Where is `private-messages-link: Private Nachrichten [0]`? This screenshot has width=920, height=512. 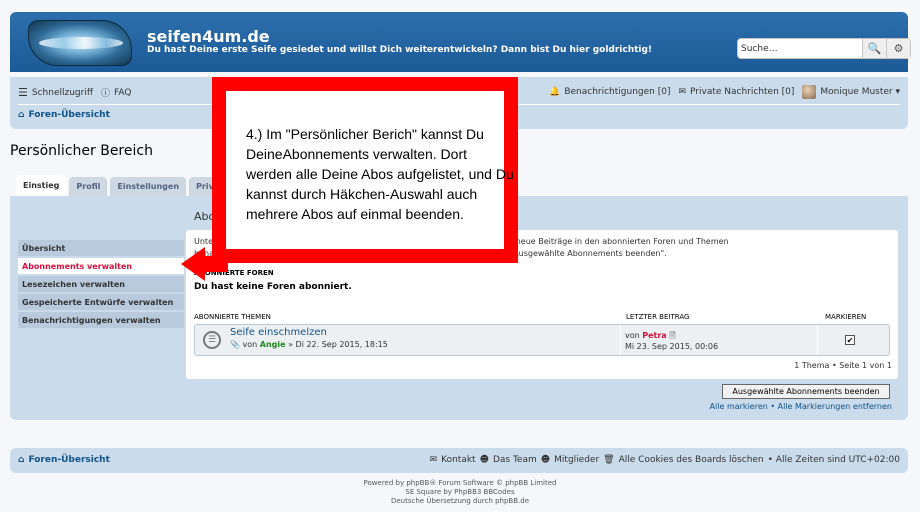
private-messages-link: Private Nachrichten [0] is located at coordinates (742, 92).